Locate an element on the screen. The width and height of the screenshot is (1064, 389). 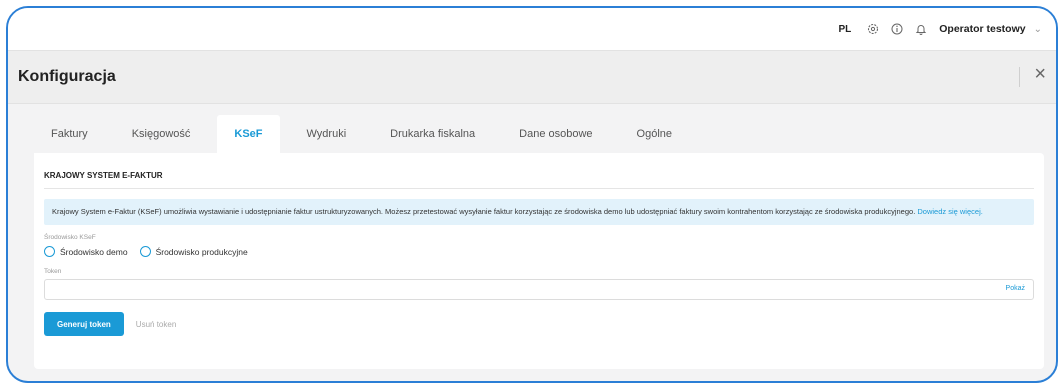
language-selector: PL is located at coordinates (844, 29).